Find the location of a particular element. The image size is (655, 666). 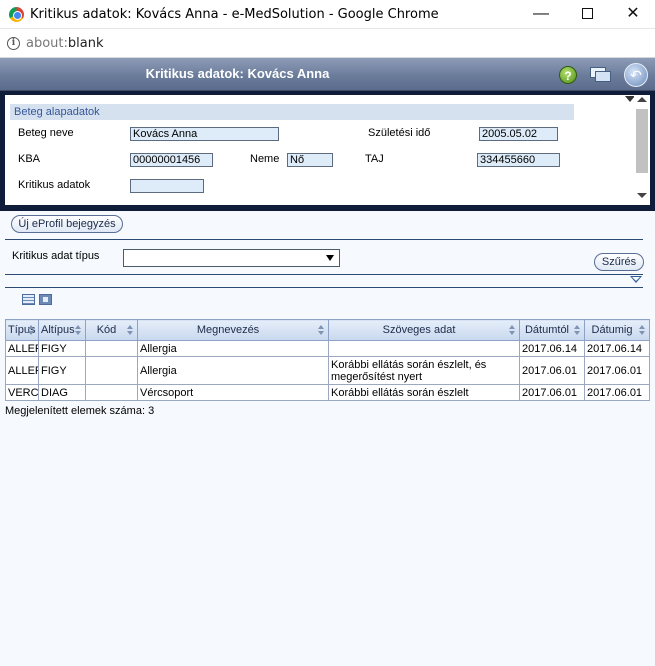

page-title: Kritikus adatok: Kovács Anna is located at coordinates (237, 73).